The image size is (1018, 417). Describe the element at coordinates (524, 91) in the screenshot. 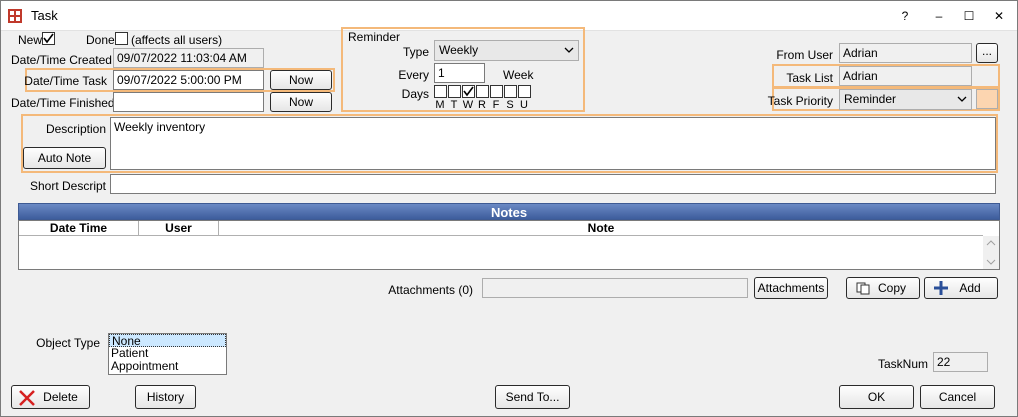

I see `day-checkbox-u` at that location.